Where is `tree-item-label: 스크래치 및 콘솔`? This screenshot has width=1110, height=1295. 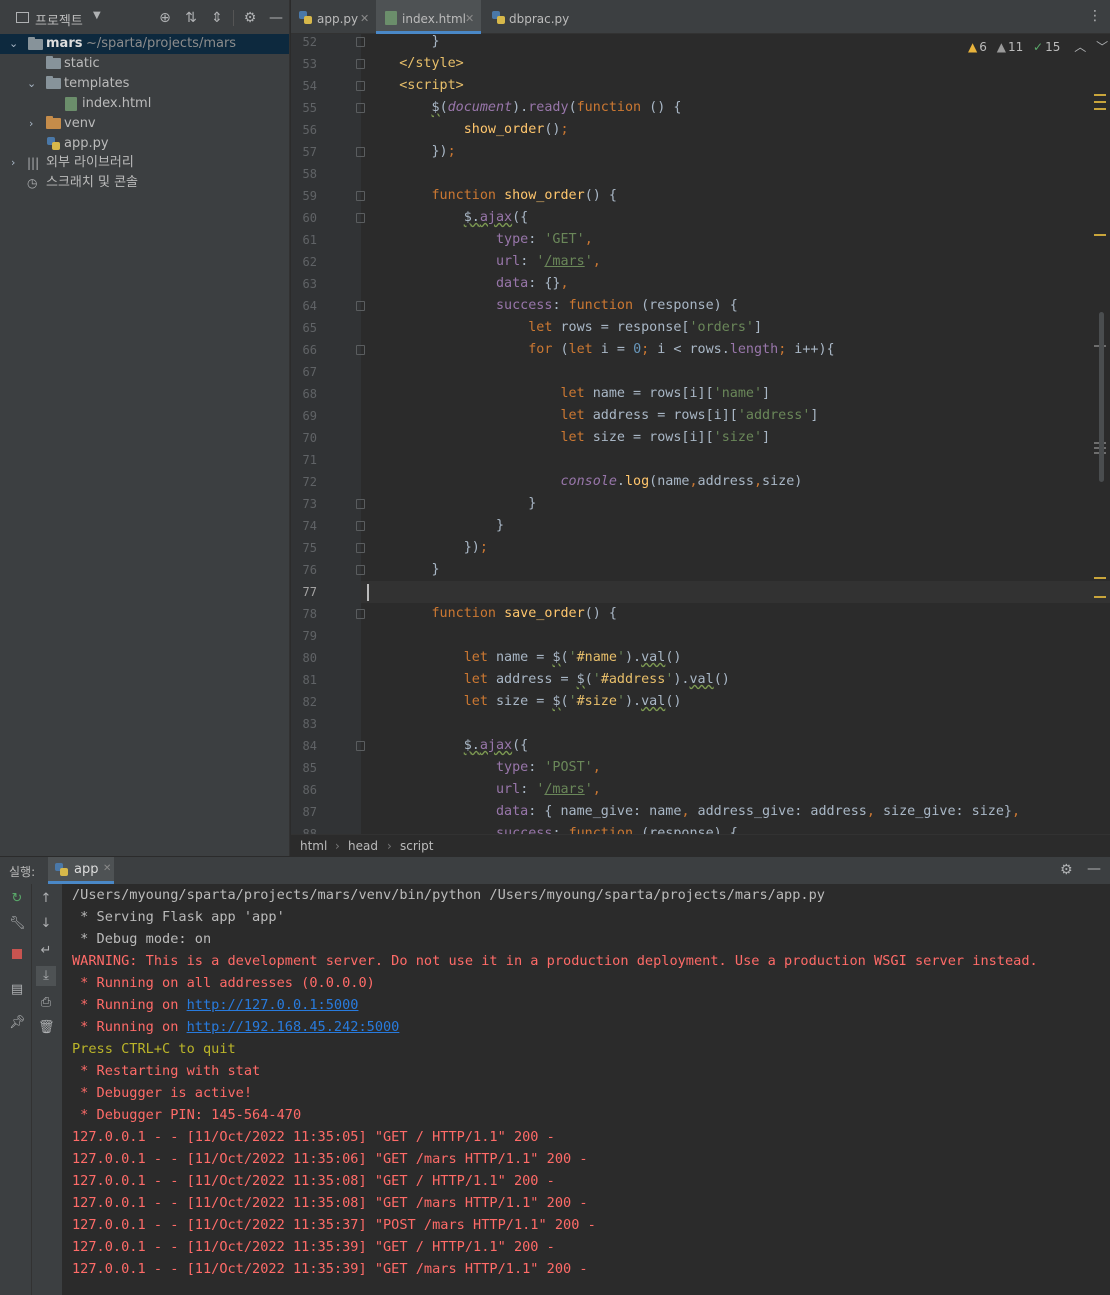 tree-item-label: 스크래치 및 콘솔 is located at coordinates (92, 182).